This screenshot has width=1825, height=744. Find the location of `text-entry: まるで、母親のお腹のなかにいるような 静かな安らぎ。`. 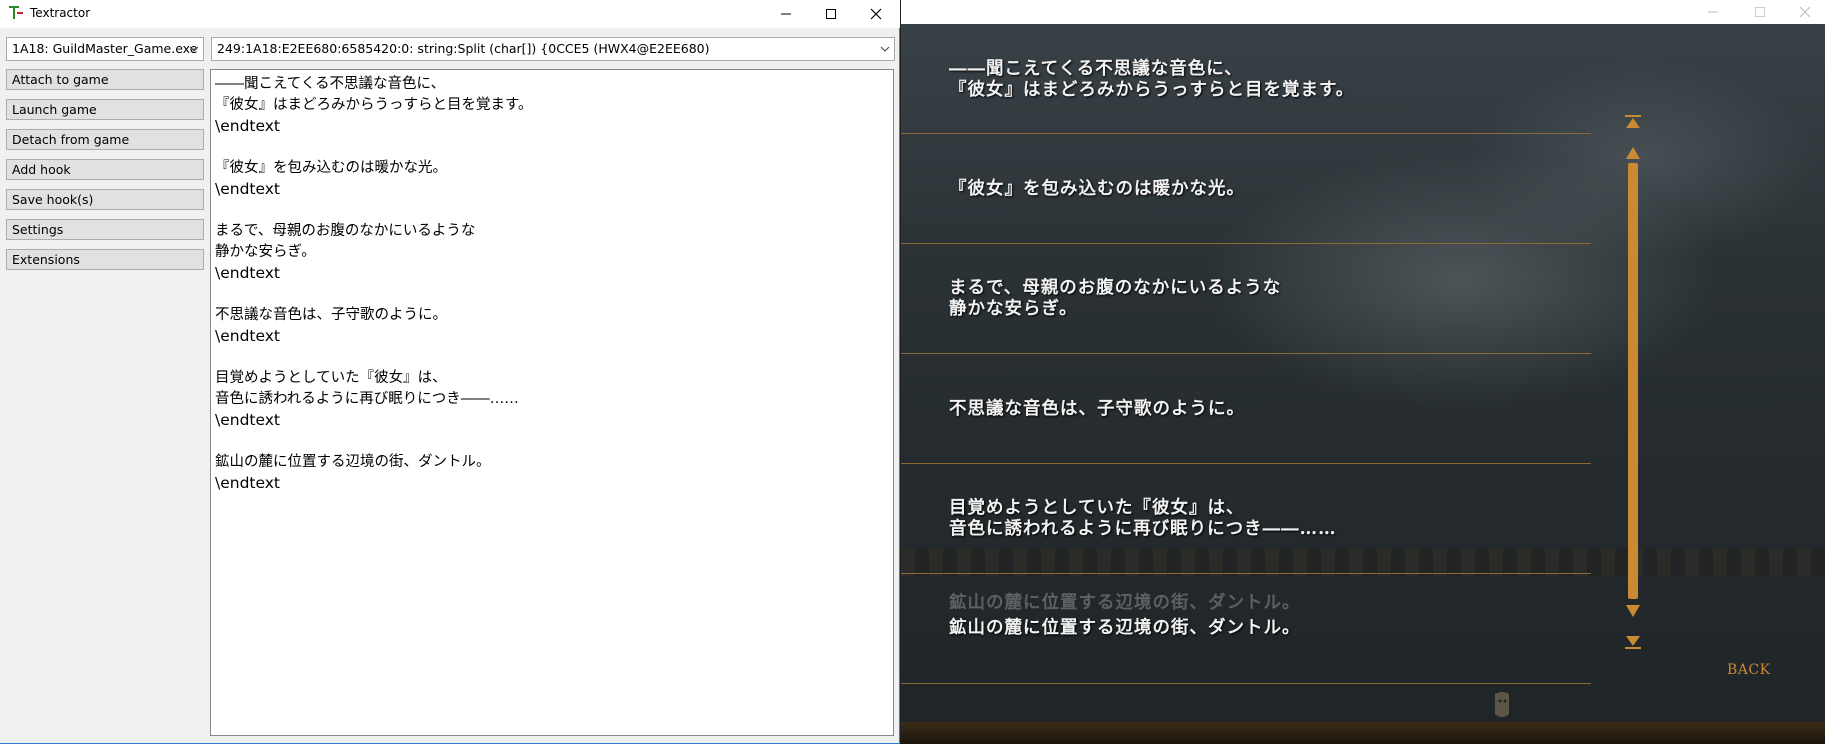

text-entry: まるで、母親のお腹のなかにいるような 静かな安らぎ。 is located at coordinates (345, 241).